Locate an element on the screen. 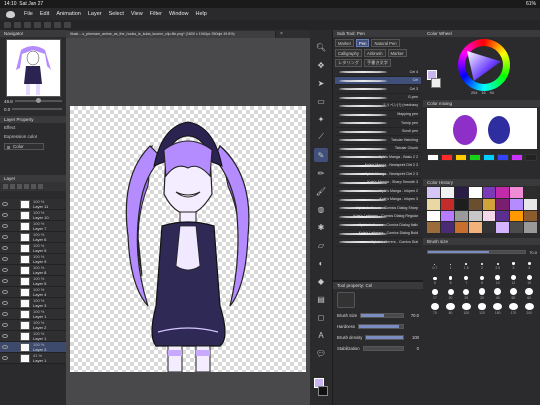  brush-size-preset: 170 is located at coordinates (514, 309).